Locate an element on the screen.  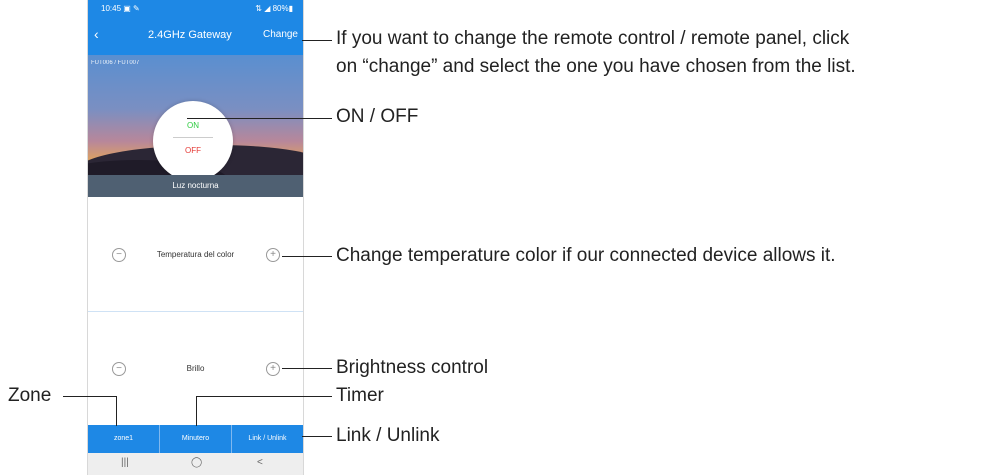
change-button: Change is located at coordinates (280, 34).